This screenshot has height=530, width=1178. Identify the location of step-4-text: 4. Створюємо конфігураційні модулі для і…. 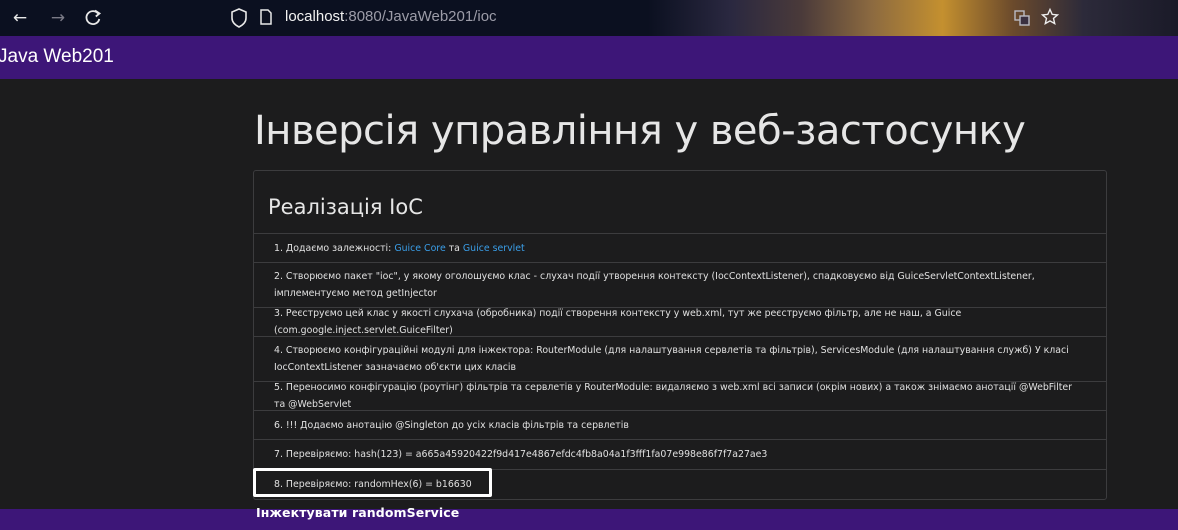
(671, 359).